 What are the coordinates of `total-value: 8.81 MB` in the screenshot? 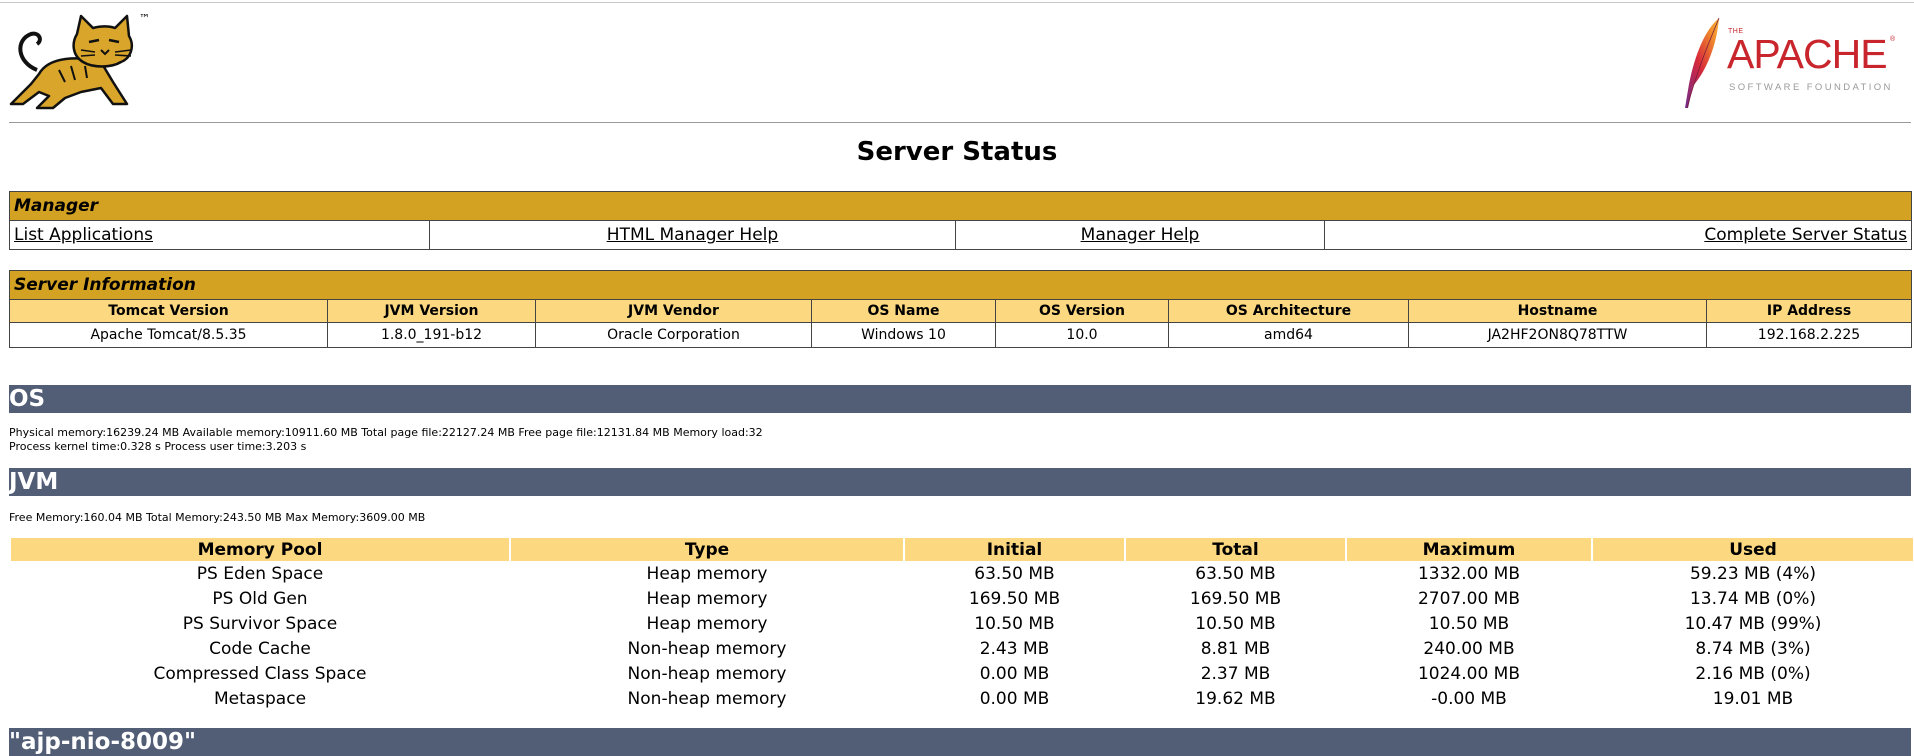 It's located at (1235, 648).